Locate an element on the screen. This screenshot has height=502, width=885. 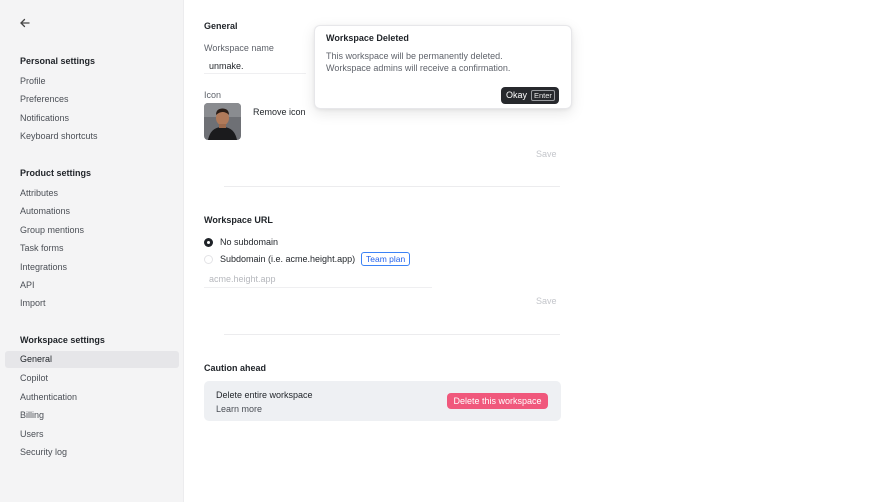
no-subdomain-radio is located at coordinates (208, 242).